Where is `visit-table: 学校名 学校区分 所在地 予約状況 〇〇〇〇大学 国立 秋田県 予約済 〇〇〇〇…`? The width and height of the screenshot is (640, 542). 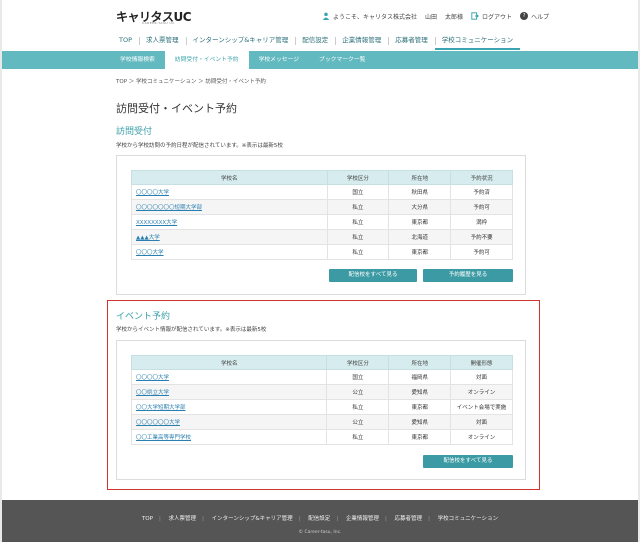 visit-table: 学校名 学校区分 所在地 予約状況 〇〇〇〇大学 国立 秋田県 予約済 〇〇〇〇… is located at coordinates (322, 215).